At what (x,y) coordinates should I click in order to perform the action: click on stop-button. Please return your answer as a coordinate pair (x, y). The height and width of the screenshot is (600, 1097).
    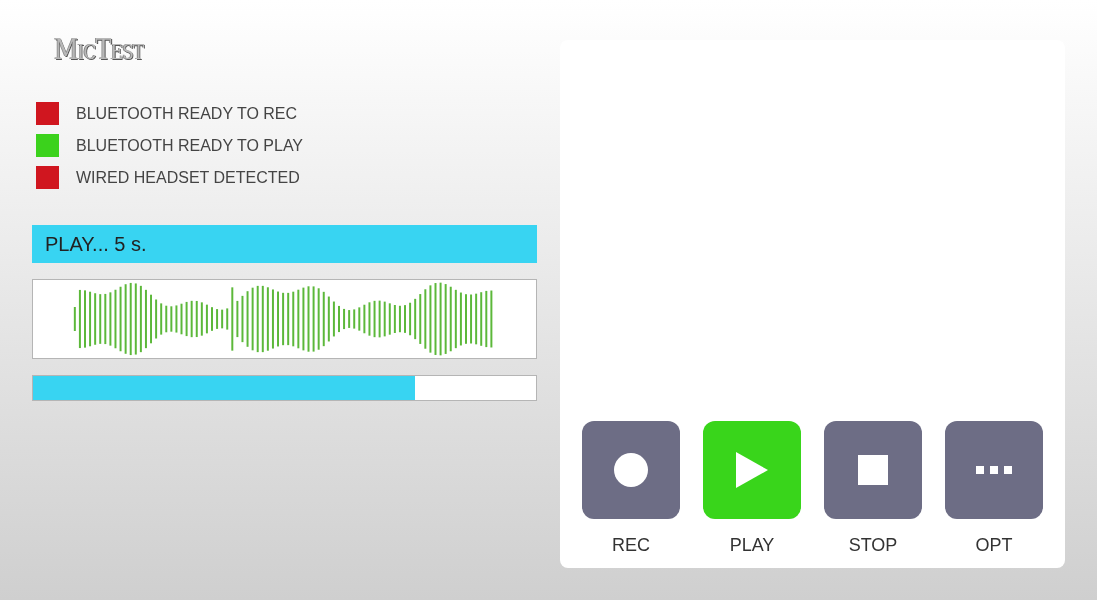
    Looking at the image, I should click on (873, 470).